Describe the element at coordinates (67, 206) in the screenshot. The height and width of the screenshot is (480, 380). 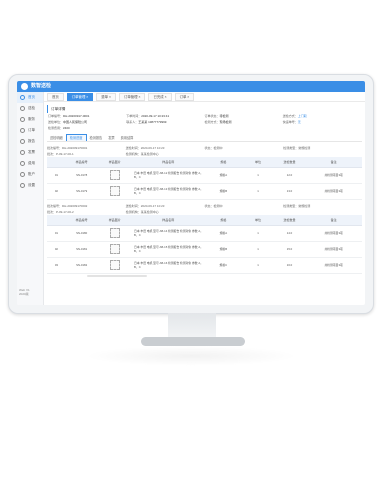
I see `batch-no: 批次编号：DH-202009170002` at that location.